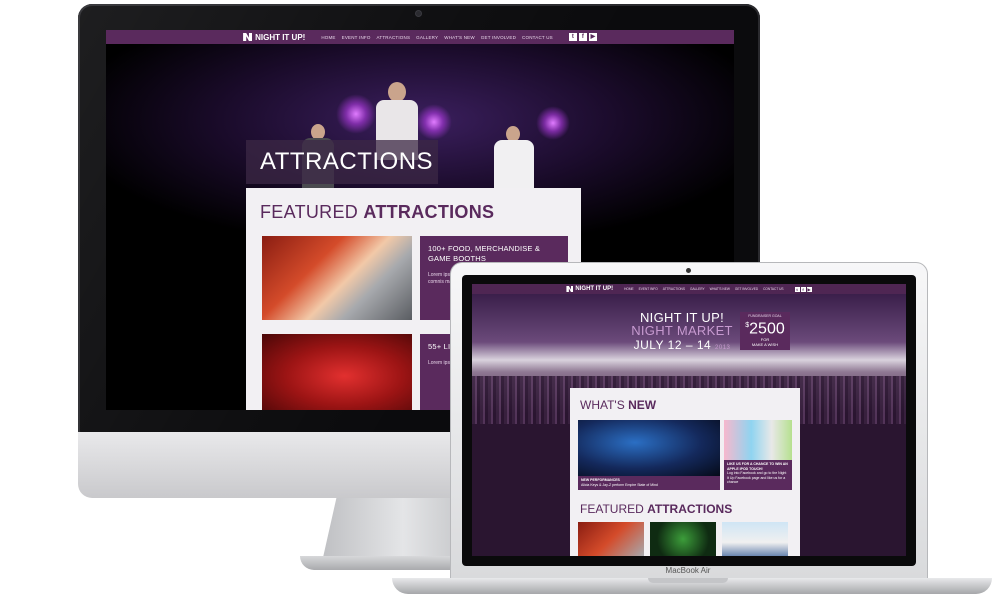 The image size is (1000, 600). I want to click on macbook-notch, so click(688, 580).